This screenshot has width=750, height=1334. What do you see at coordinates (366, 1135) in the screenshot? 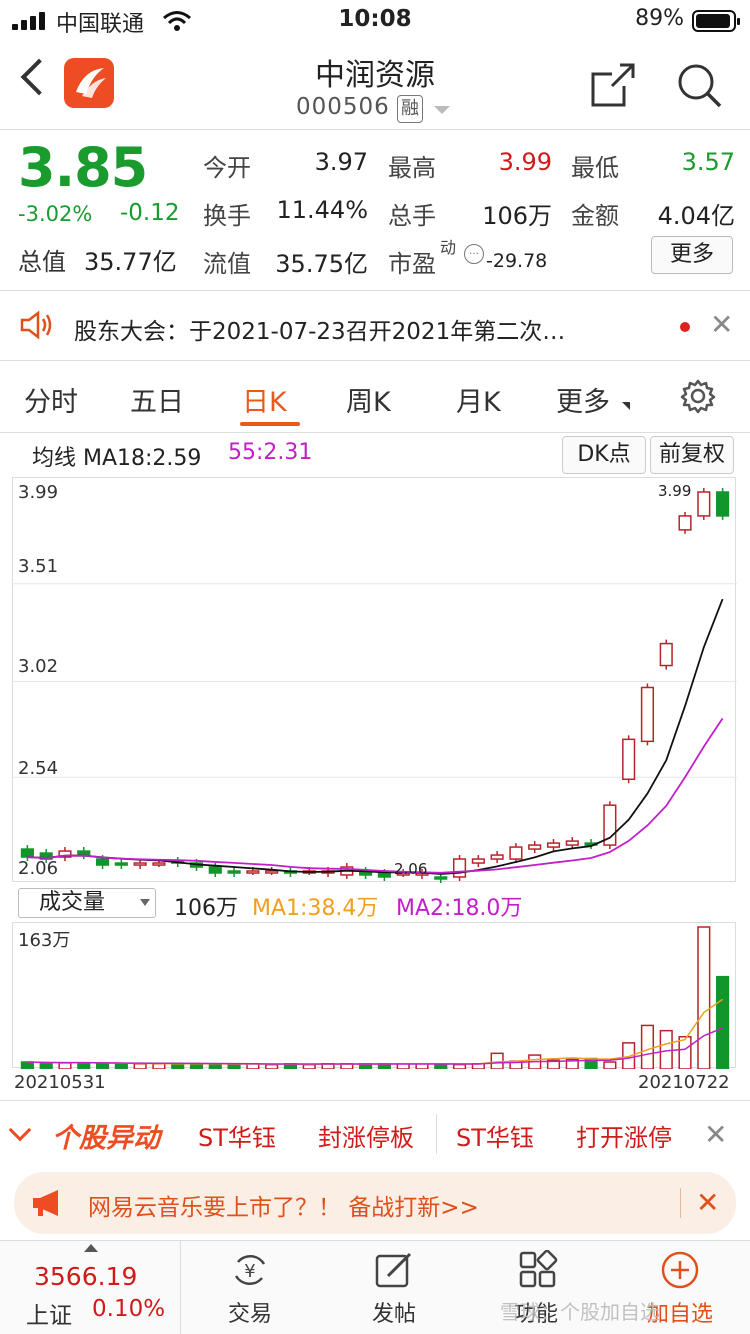
I see `movement-event: 封涨停板` at bounding box center [366, 1135].